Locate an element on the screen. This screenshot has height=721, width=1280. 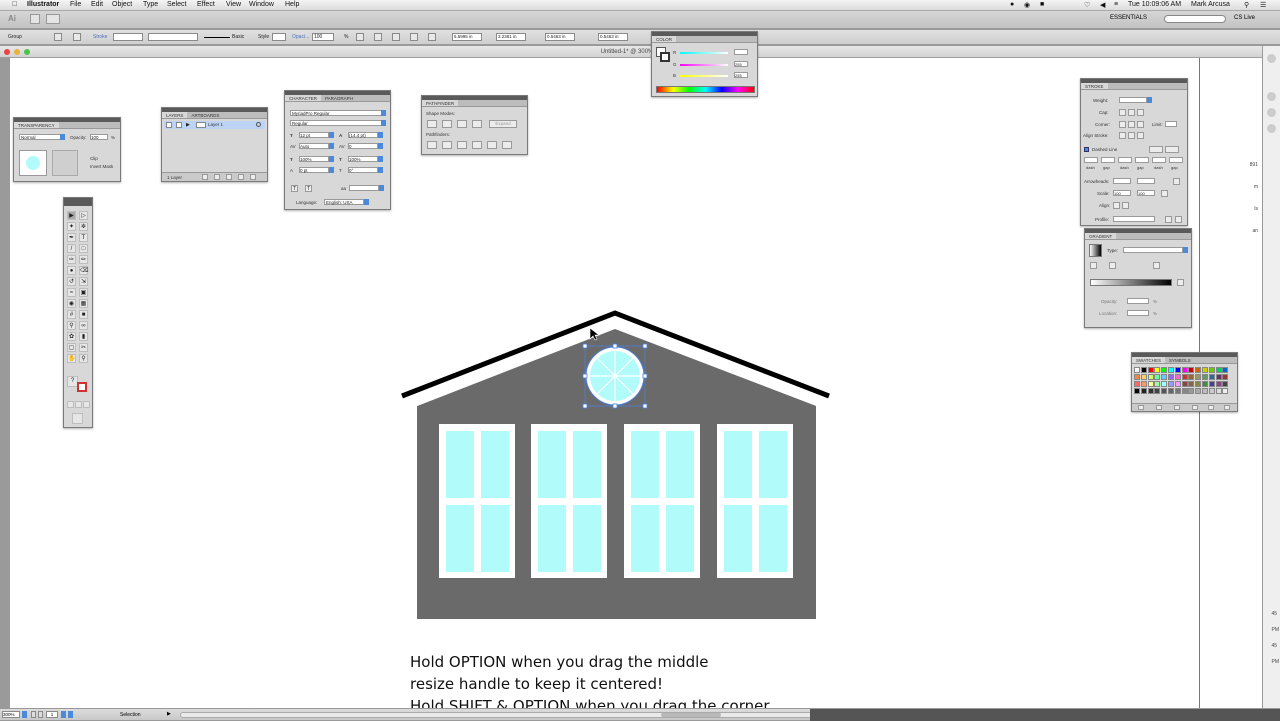
drawing-mode-normal-icon is located at coordinates (70, 404).